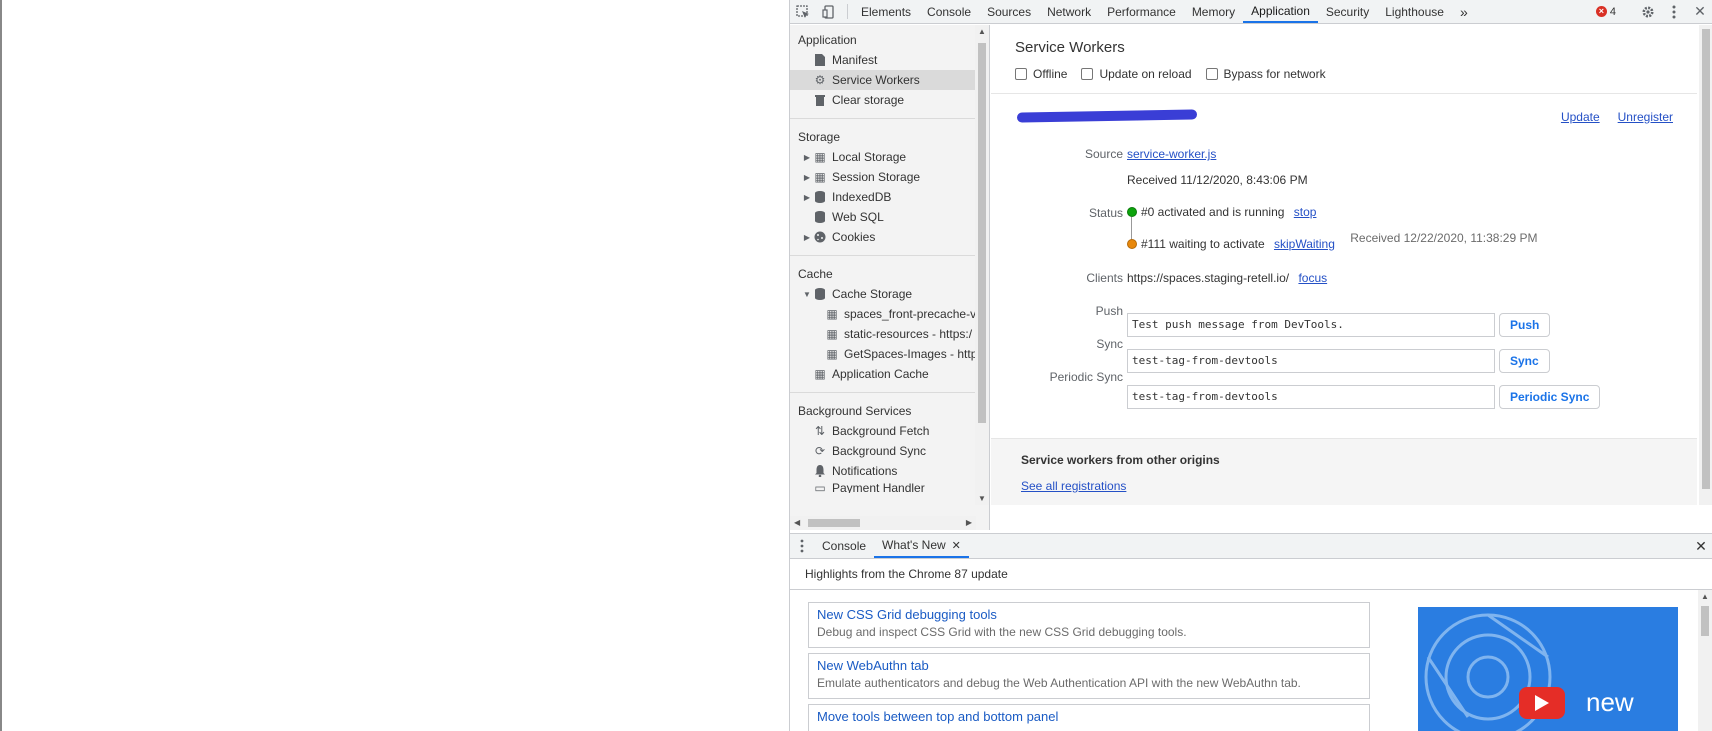 Image resolution: width=1712 pixels, height=731 pixels. Describe the element at coordinates (889, 197) in the screenshot. I see `sidebar-item-indexeddb: ▶ IndexedDB` at that location.